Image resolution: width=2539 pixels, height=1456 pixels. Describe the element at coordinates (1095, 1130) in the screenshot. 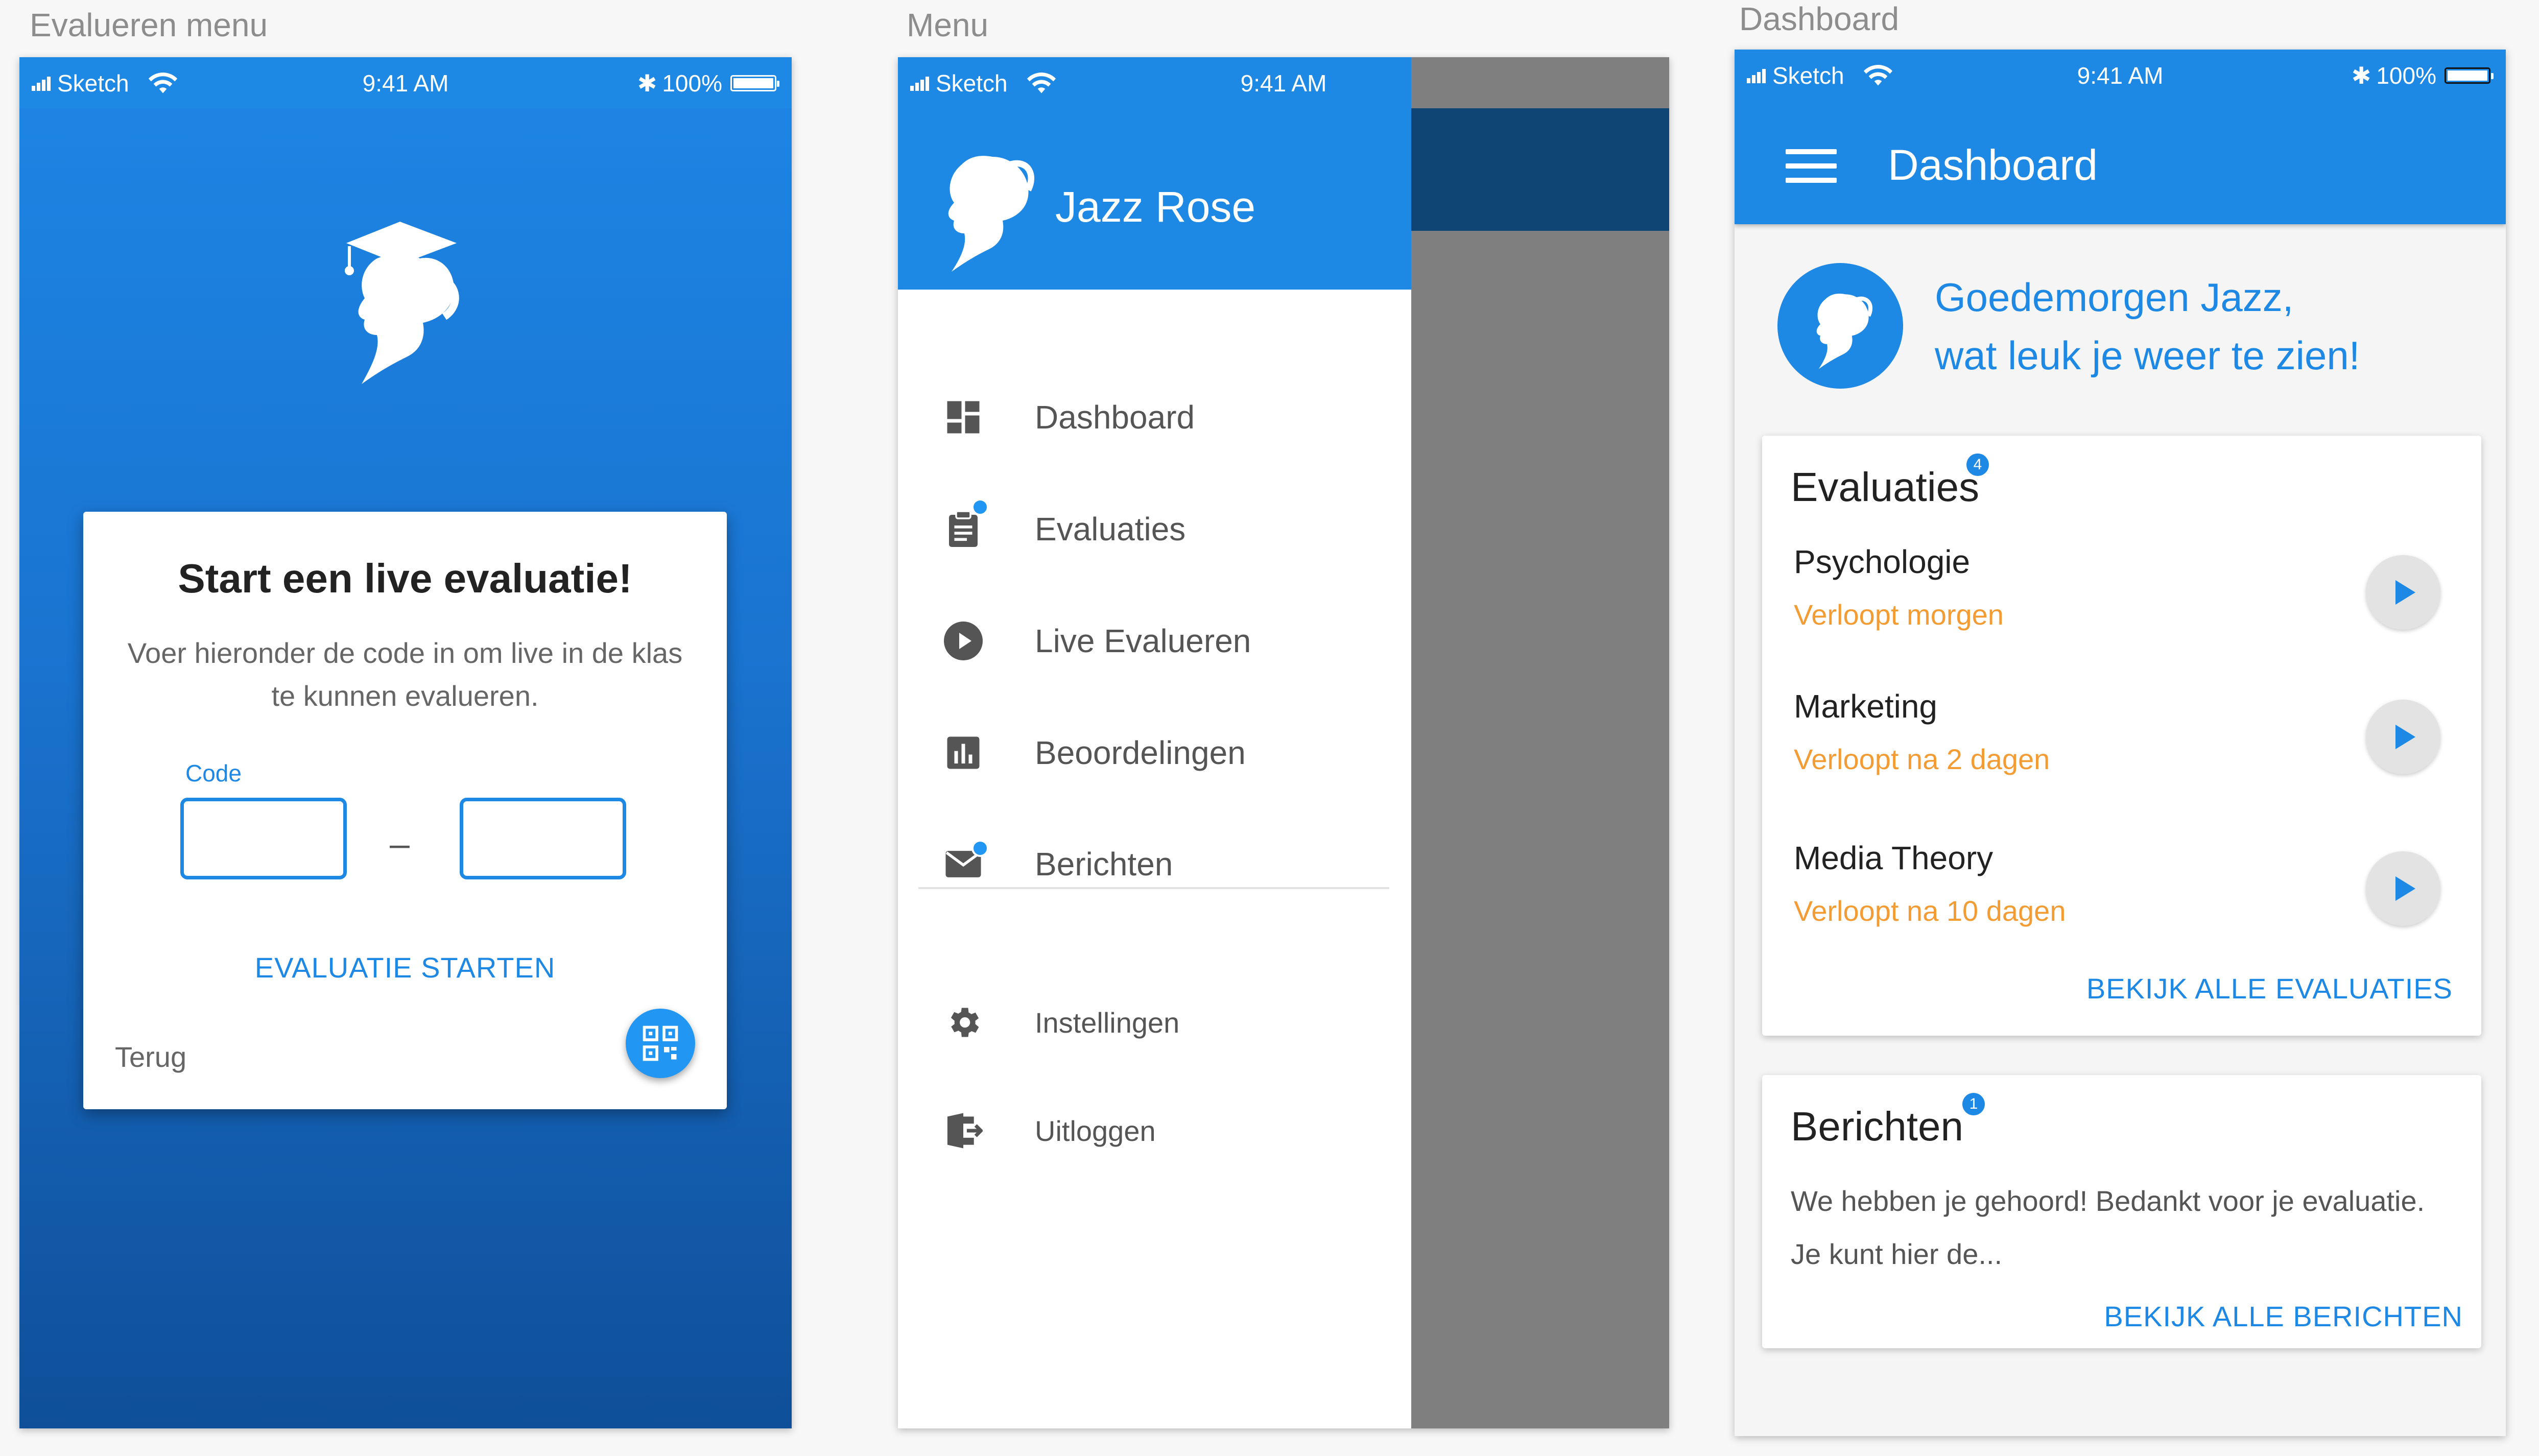

I see `drawer-item-label: Uitloggen` at that location.